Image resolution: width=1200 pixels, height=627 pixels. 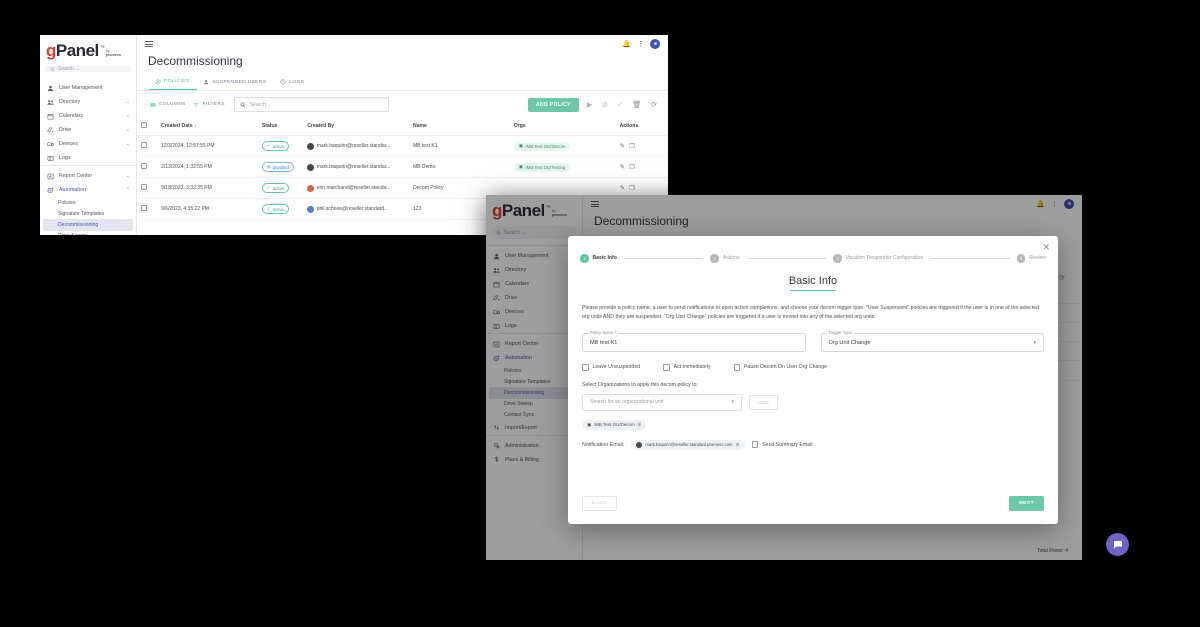 I want to click on sidebar-subitem-signature-templates: Signature Templates, so click(x=88, y=213).